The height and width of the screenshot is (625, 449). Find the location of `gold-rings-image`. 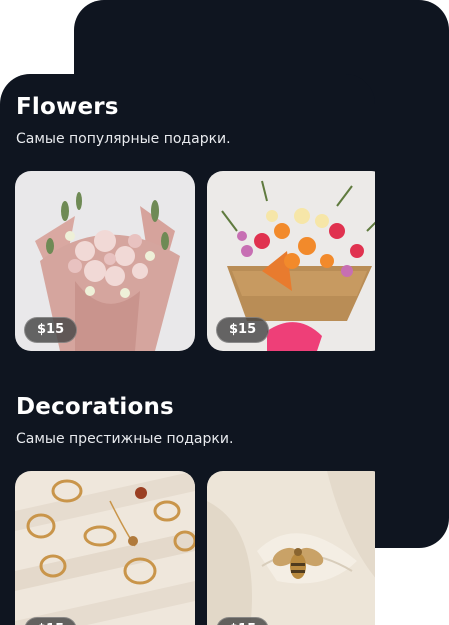

gold-rings-image is located at coordinates (105, 548).